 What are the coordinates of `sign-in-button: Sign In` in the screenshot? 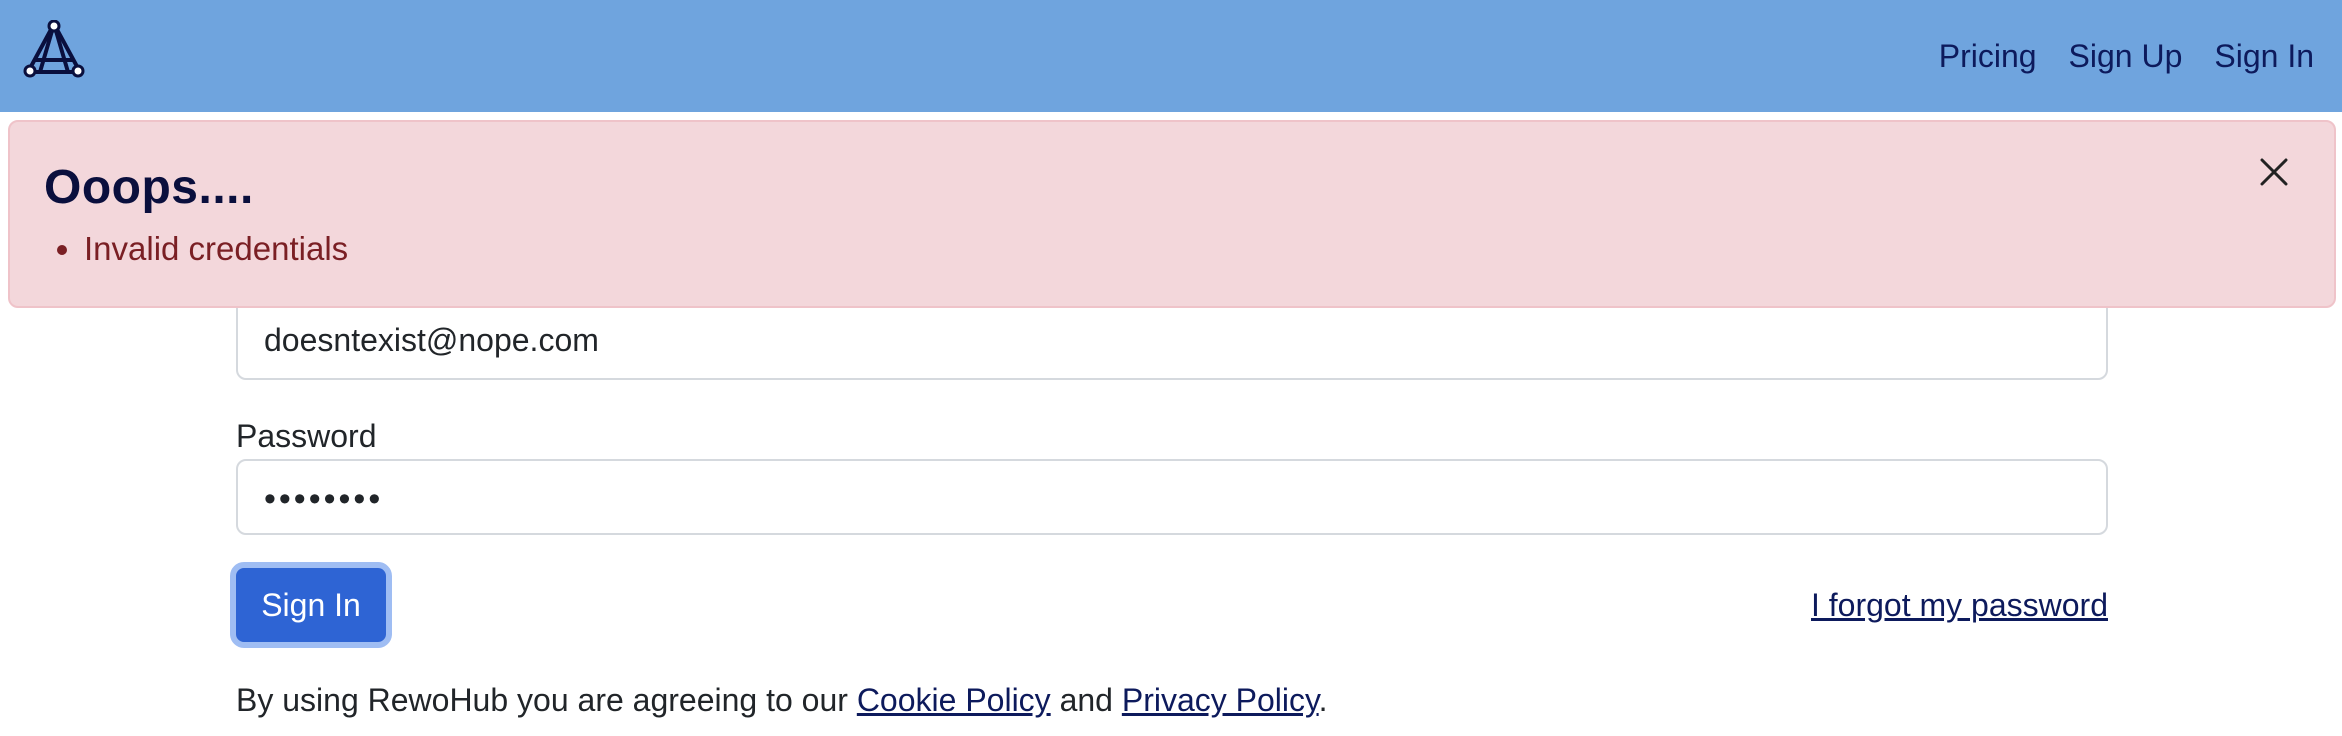 It's located at (311, 605).